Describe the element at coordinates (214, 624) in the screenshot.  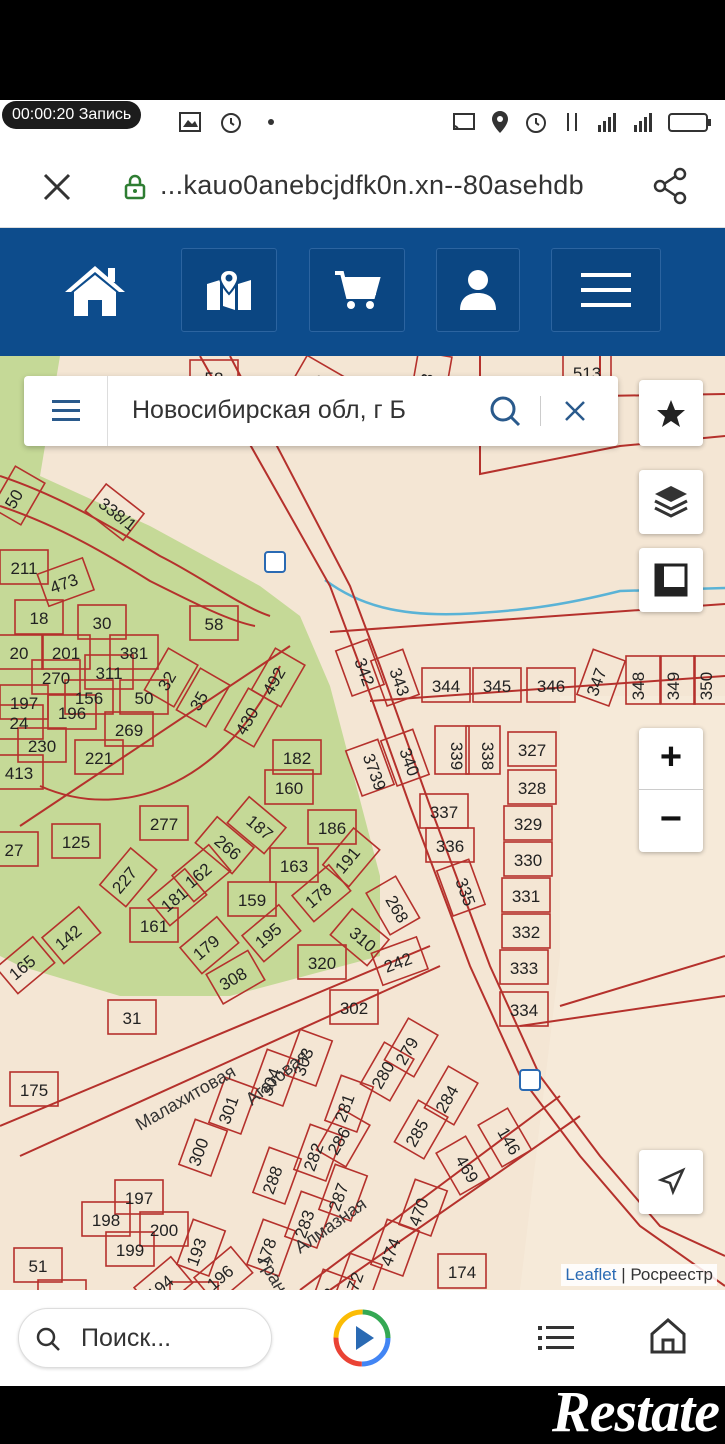
I see `parcel-number-label: 58` at that location.